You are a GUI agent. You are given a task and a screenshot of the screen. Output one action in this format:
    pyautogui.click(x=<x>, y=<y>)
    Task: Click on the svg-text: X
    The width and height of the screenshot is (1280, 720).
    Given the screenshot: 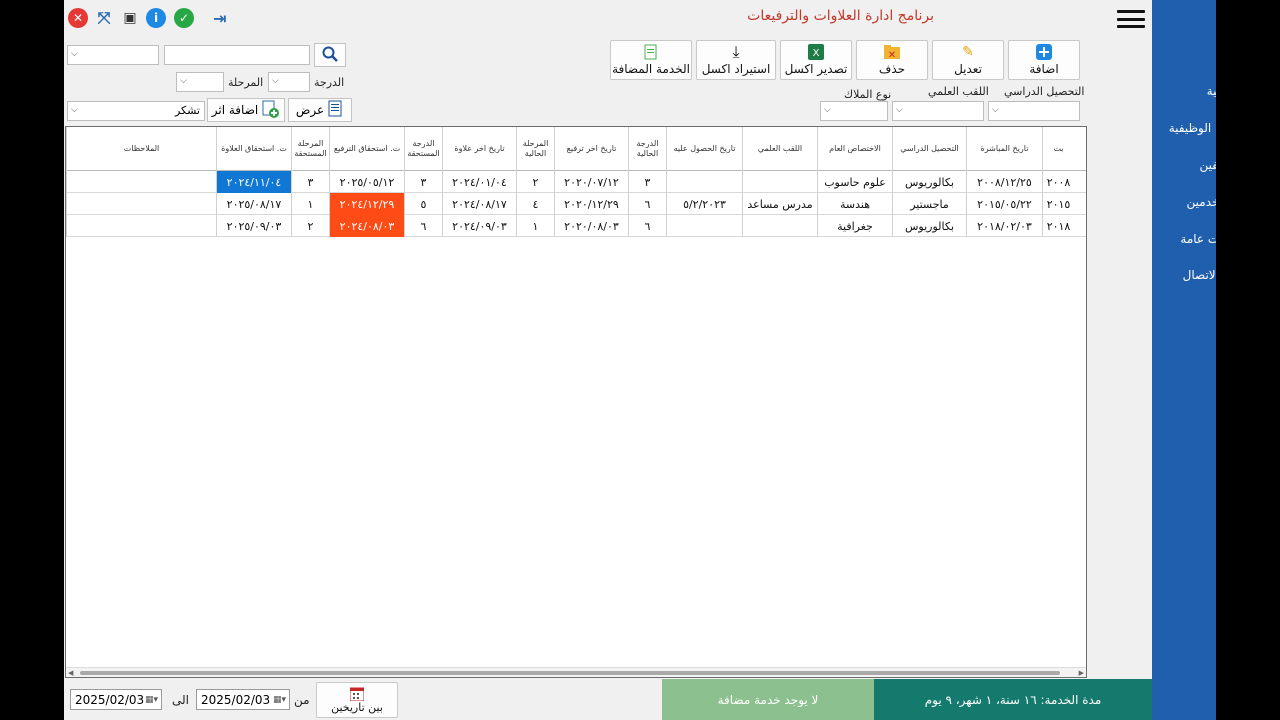 What is the action you would take?
    pyautogui.click(x=816, y=53)
    